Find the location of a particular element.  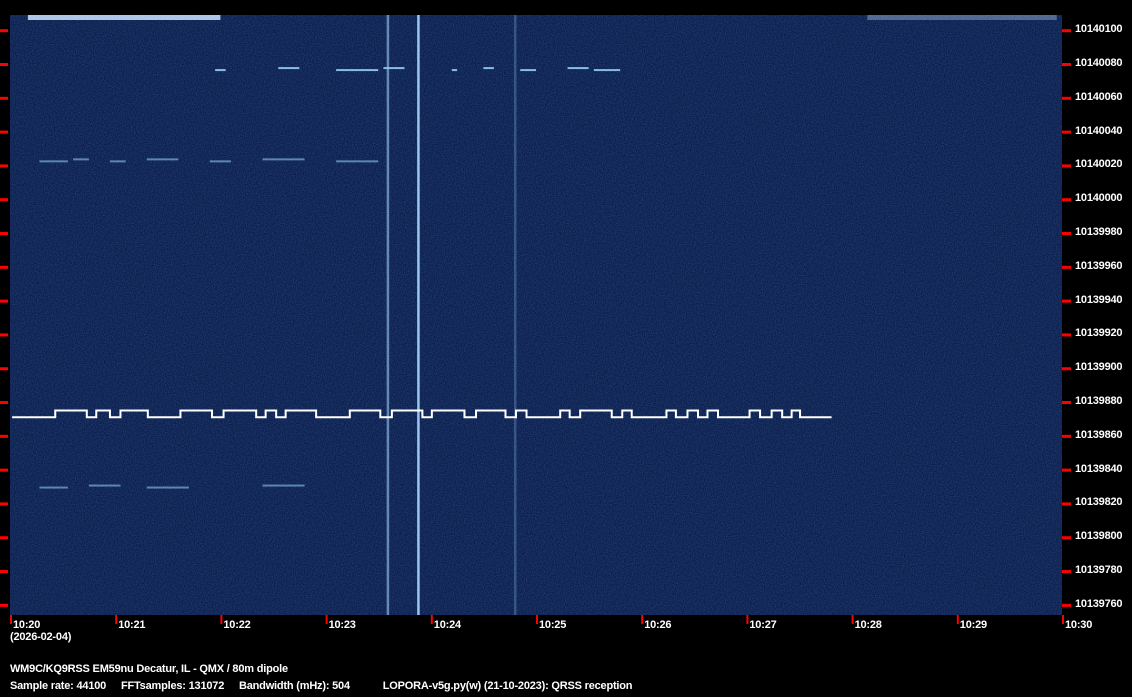

y-tick-label: 10140040 is located at coordinates (1099, 130).